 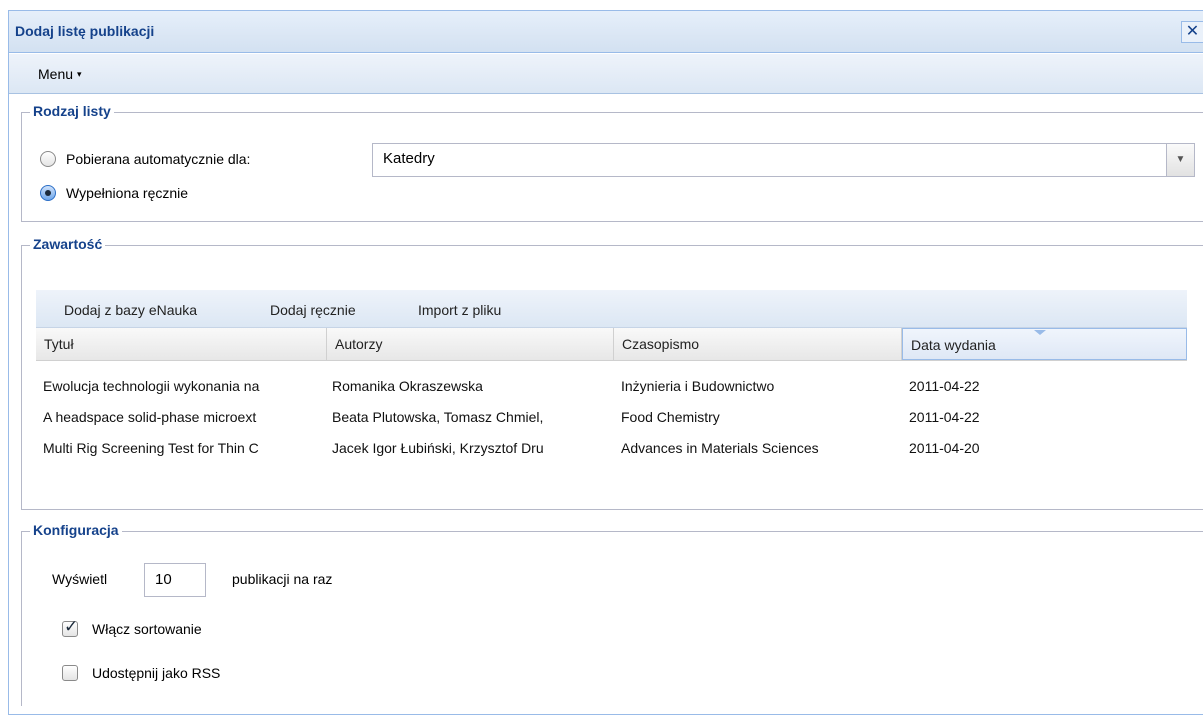 What do you see at coordinates (85, 31) in the screenshot?
I see `dialog-title: Dodaj listę publikacji` at bounding box center [85, 31].